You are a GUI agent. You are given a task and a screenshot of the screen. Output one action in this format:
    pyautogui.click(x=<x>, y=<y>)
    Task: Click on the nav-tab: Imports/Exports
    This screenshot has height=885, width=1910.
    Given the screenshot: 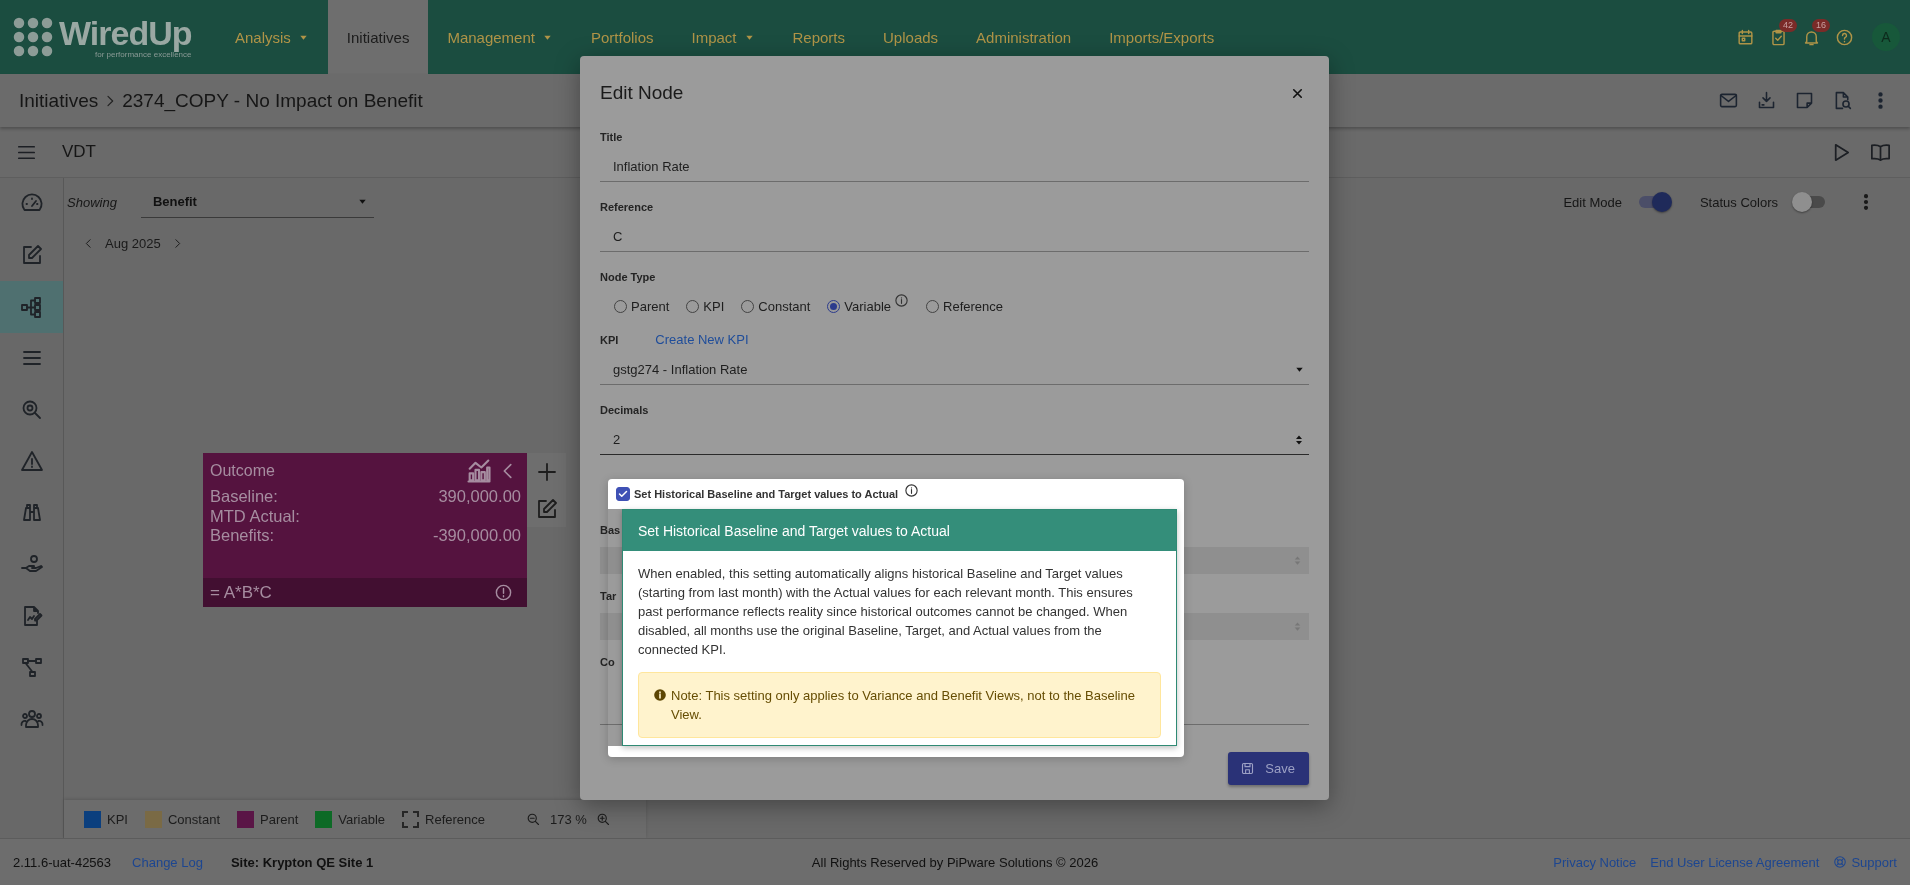 What is the action you would take?
    pyautogui.click(x=1162, y=37)
    